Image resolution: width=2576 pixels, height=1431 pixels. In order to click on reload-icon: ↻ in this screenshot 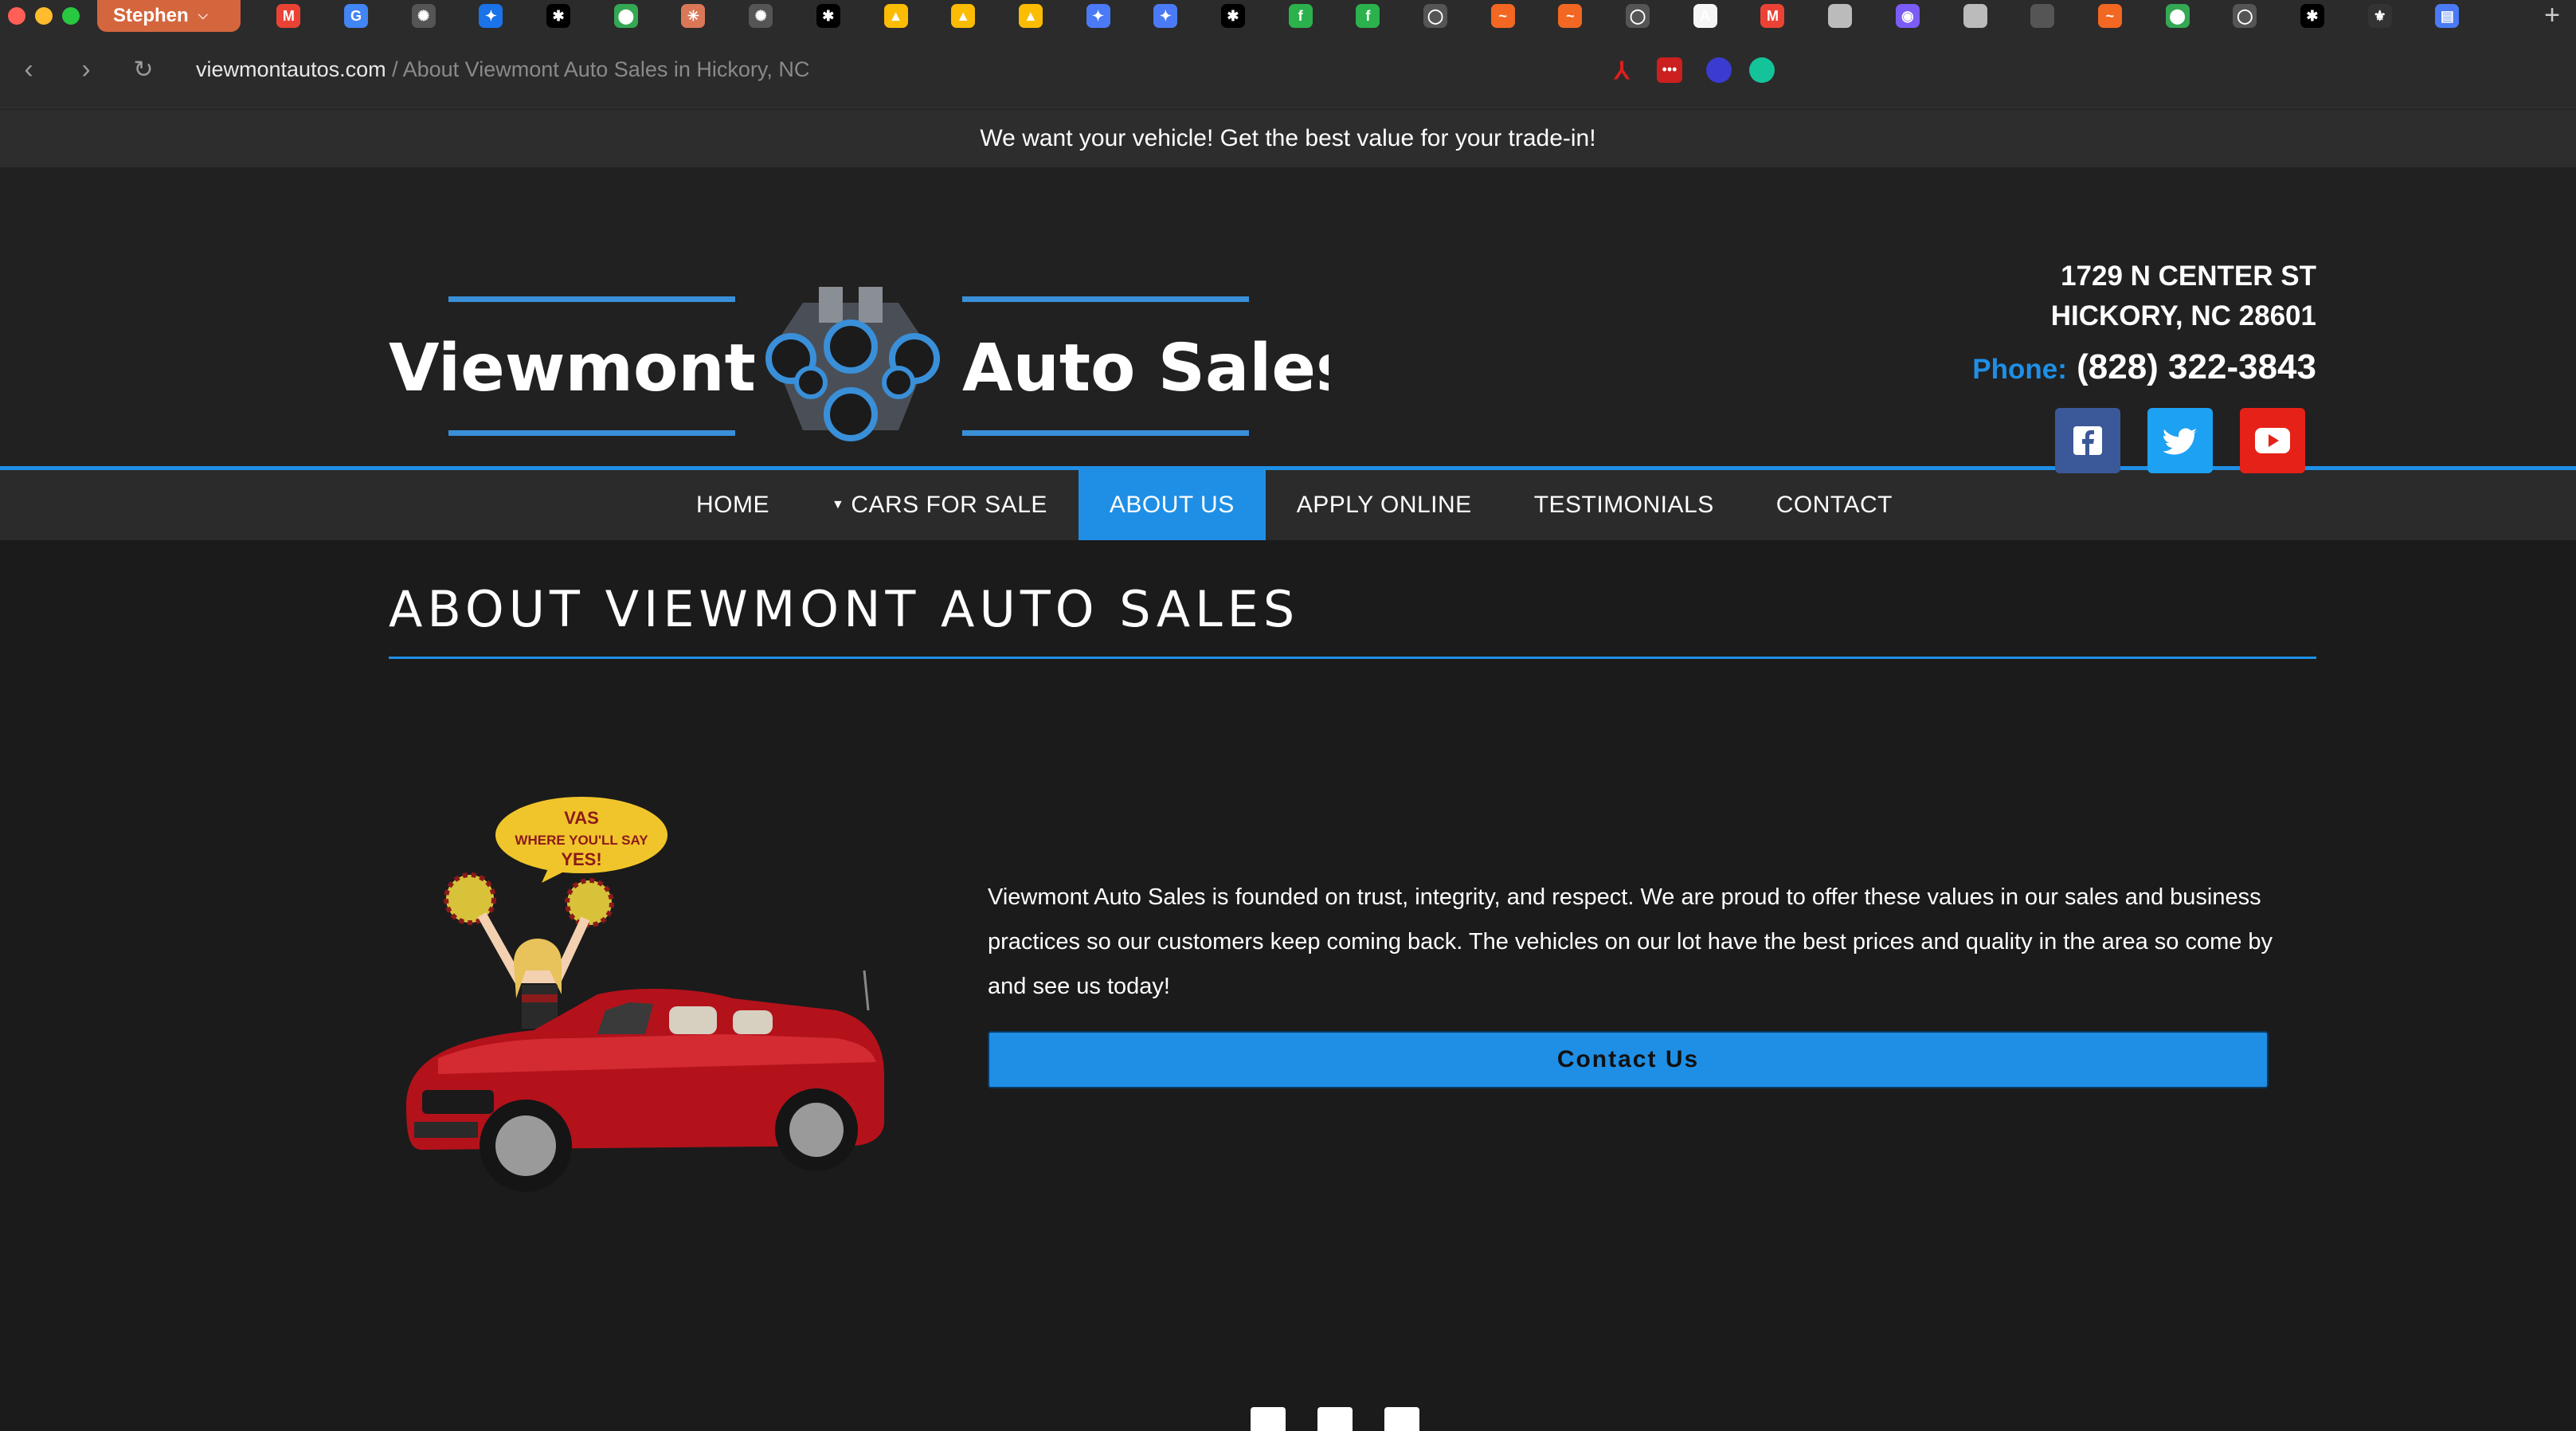, I will do `click(143, 70)`.